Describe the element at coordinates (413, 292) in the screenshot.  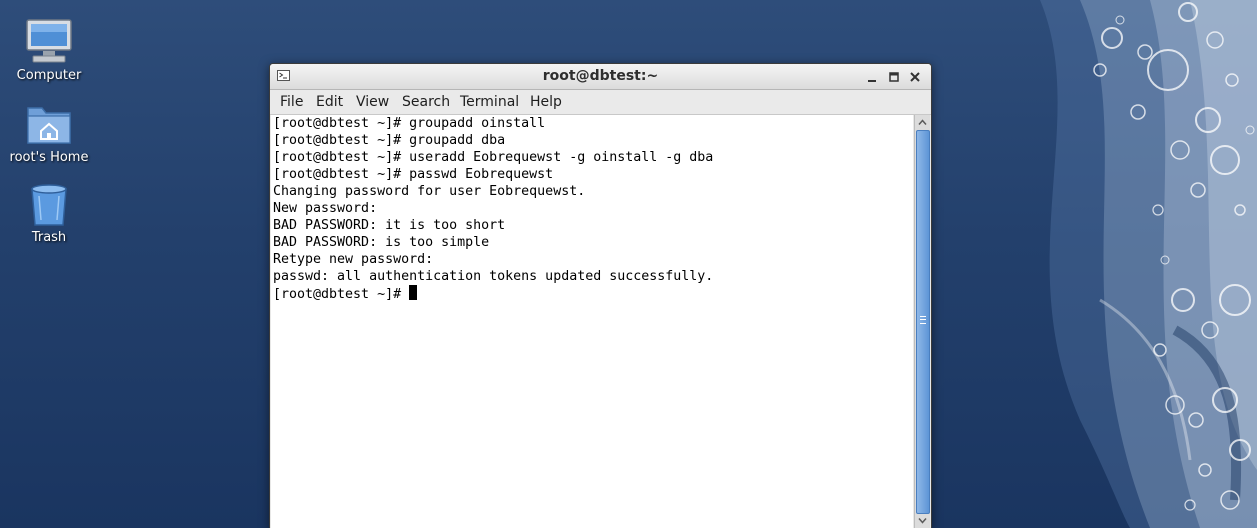
I see `text-cursor` at that location.